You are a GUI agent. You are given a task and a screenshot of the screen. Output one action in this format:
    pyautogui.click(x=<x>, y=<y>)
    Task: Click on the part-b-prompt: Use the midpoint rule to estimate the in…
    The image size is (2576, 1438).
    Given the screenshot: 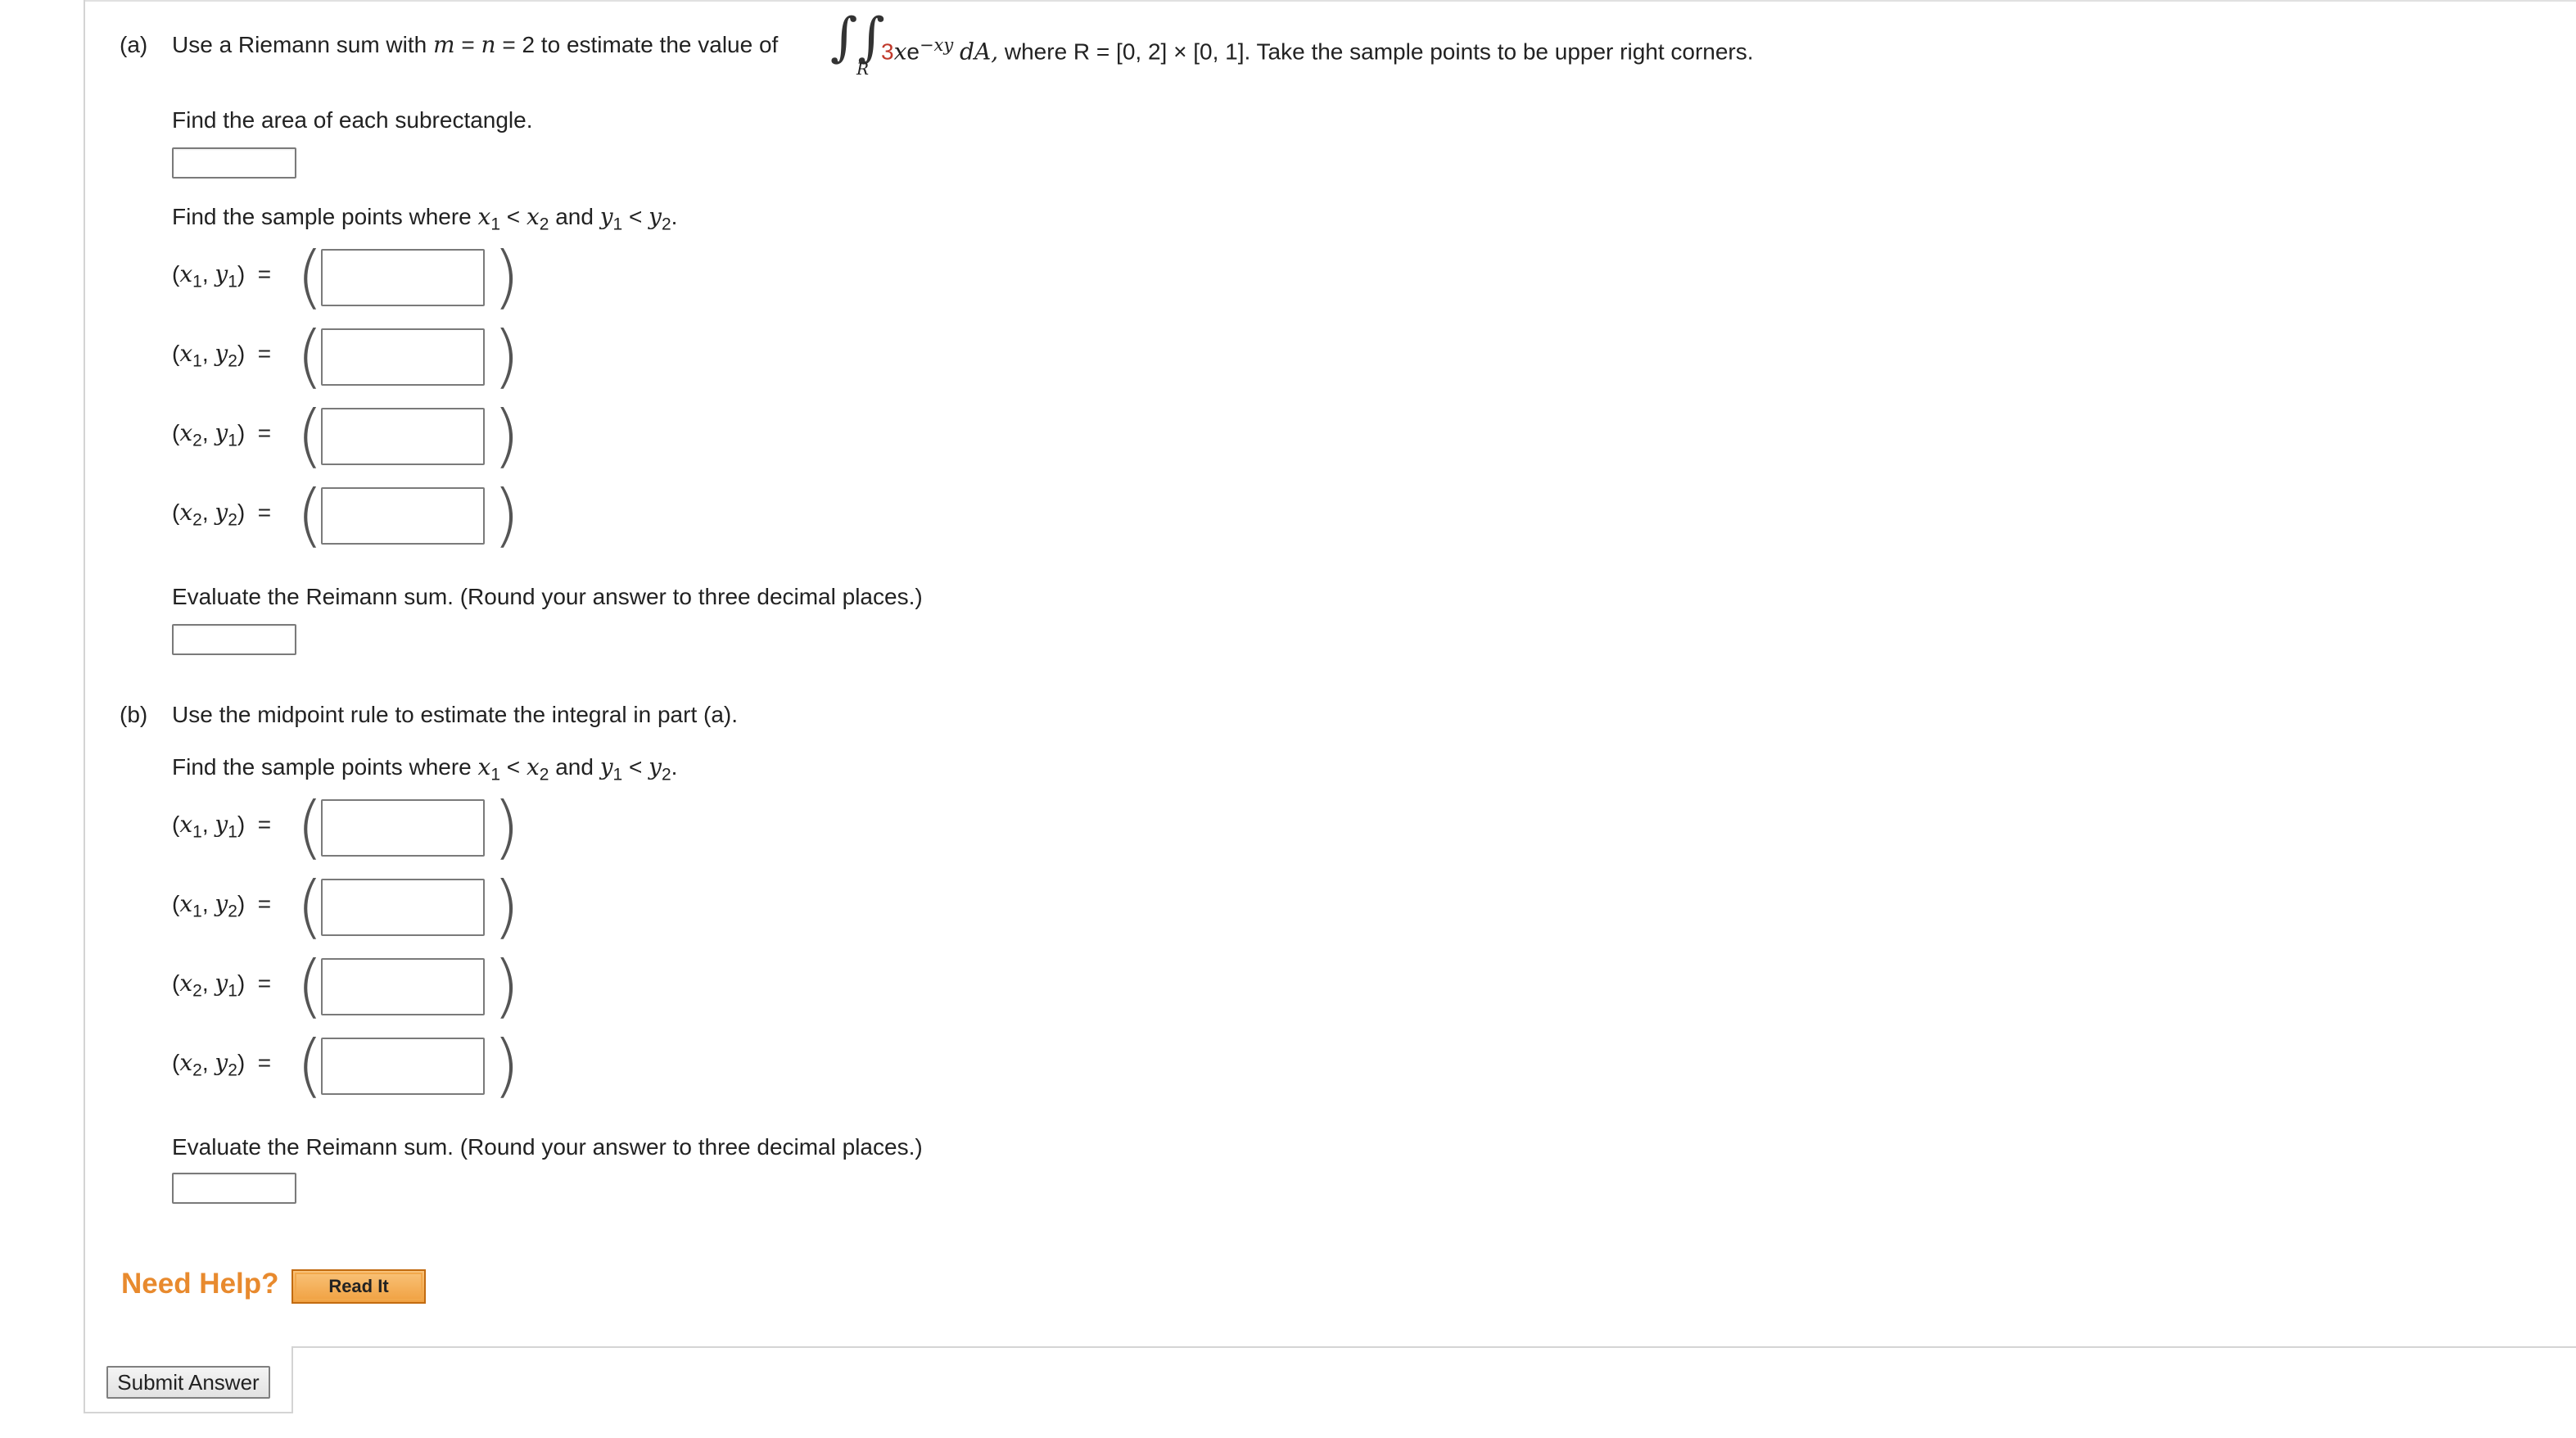 What is the action you would take?
    pyautogui.click(x=455, y=714)
    